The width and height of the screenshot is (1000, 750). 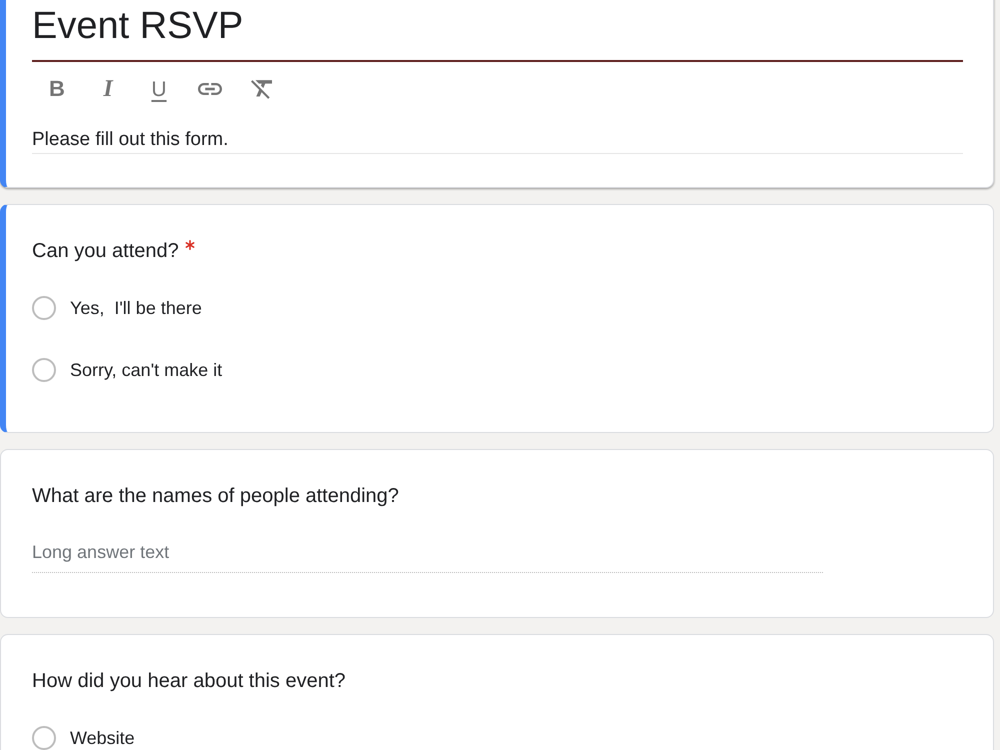 What do you see at coordinates (261, 89) in the screenshot?
I see `clear-format-icon` at bounding box center [261, 89].